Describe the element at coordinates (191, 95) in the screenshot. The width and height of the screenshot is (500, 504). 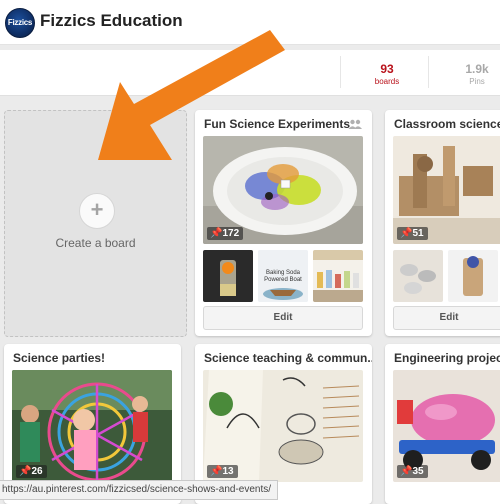
I see `annotation-arrow-icon` at that location.